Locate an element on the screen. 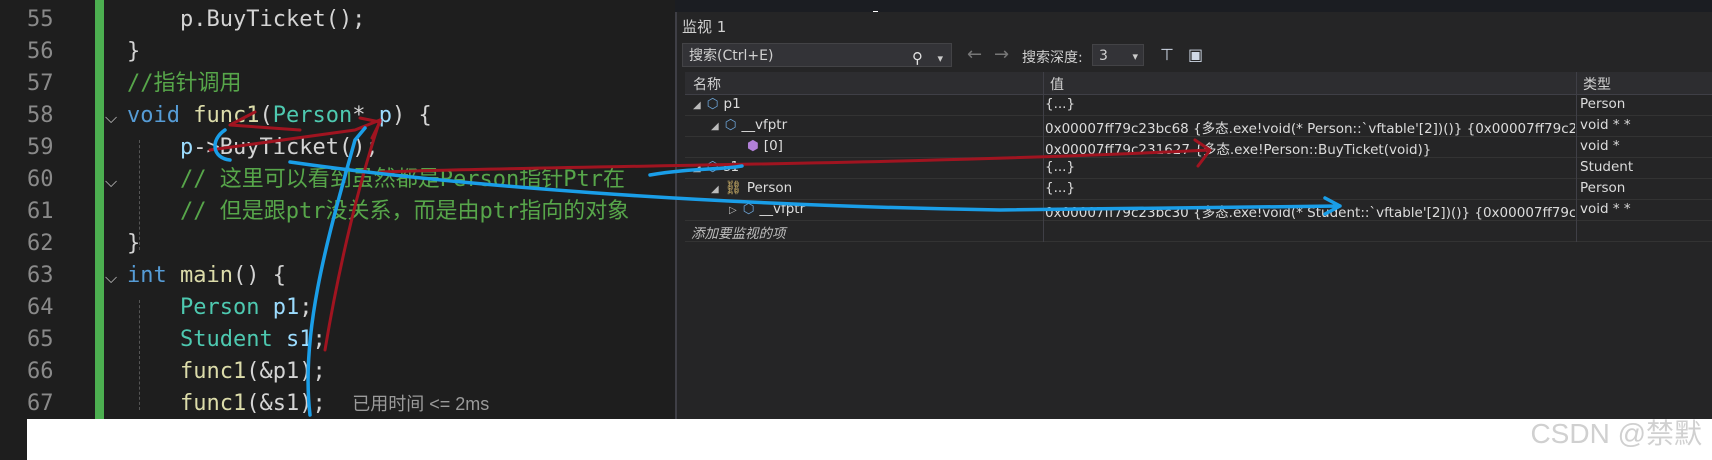 The width and height of the screenshot is (1712, 460). line-number: 64 is located at coordinates (40, 307).